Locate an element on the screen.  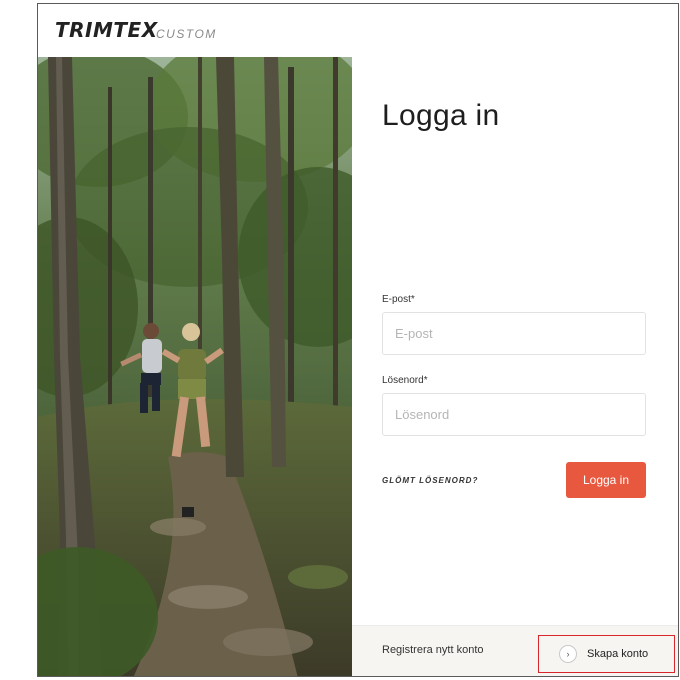
forgot-password-link: GLÖMT LÖSENORD? is located at coordinates (430, 480).